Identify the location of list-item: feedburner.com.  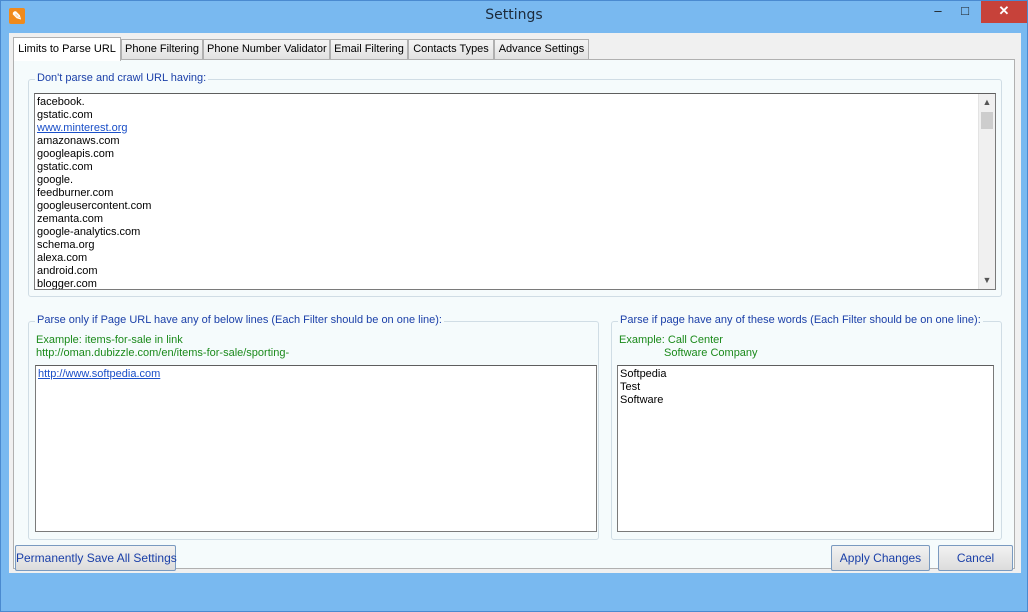
(75, 193).